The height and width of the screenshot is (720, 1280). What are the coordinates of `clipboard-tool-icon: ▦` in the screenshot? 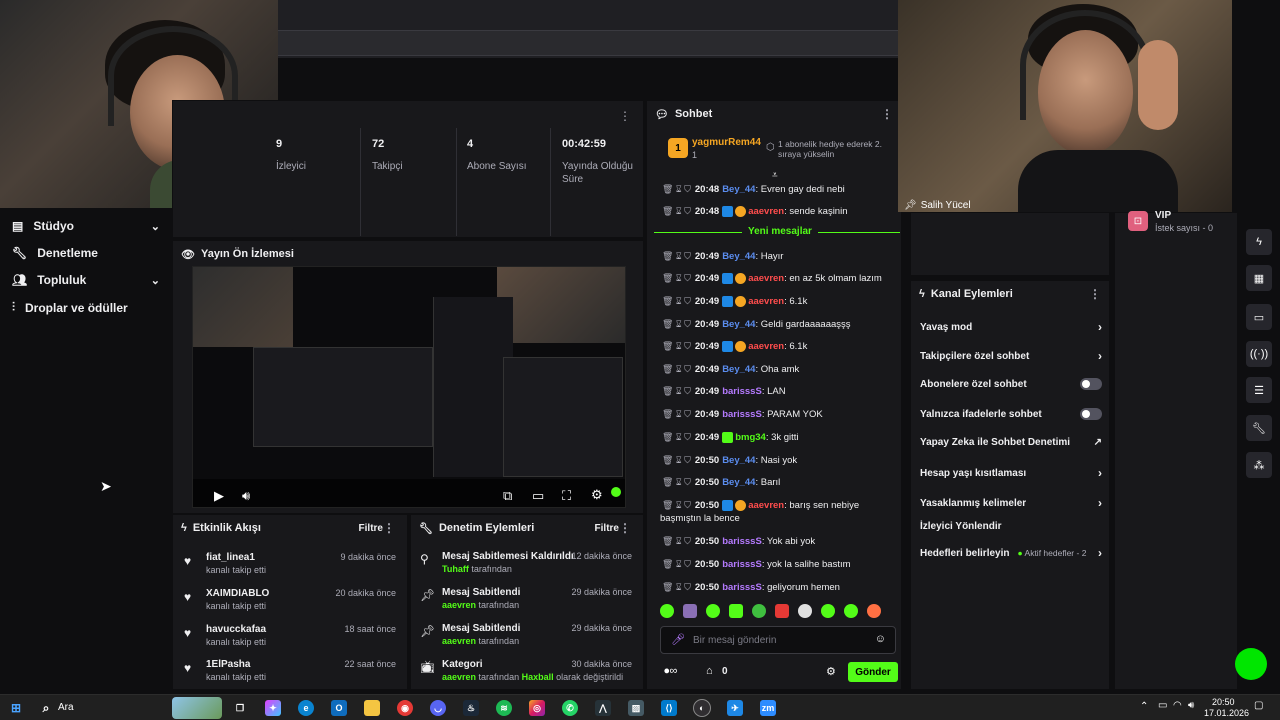 It's located at (1259, 278).